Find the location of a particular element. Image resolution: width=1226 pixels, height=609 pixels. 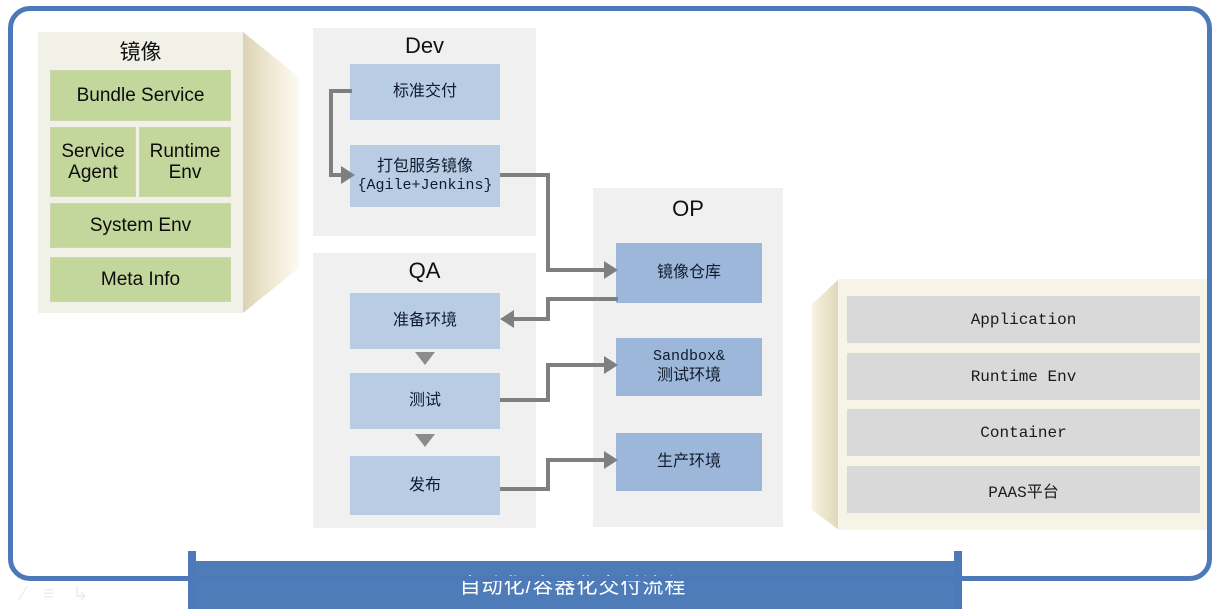

qa-step-prepare-environment: 准备环境 is located at coordinates (425, 321).